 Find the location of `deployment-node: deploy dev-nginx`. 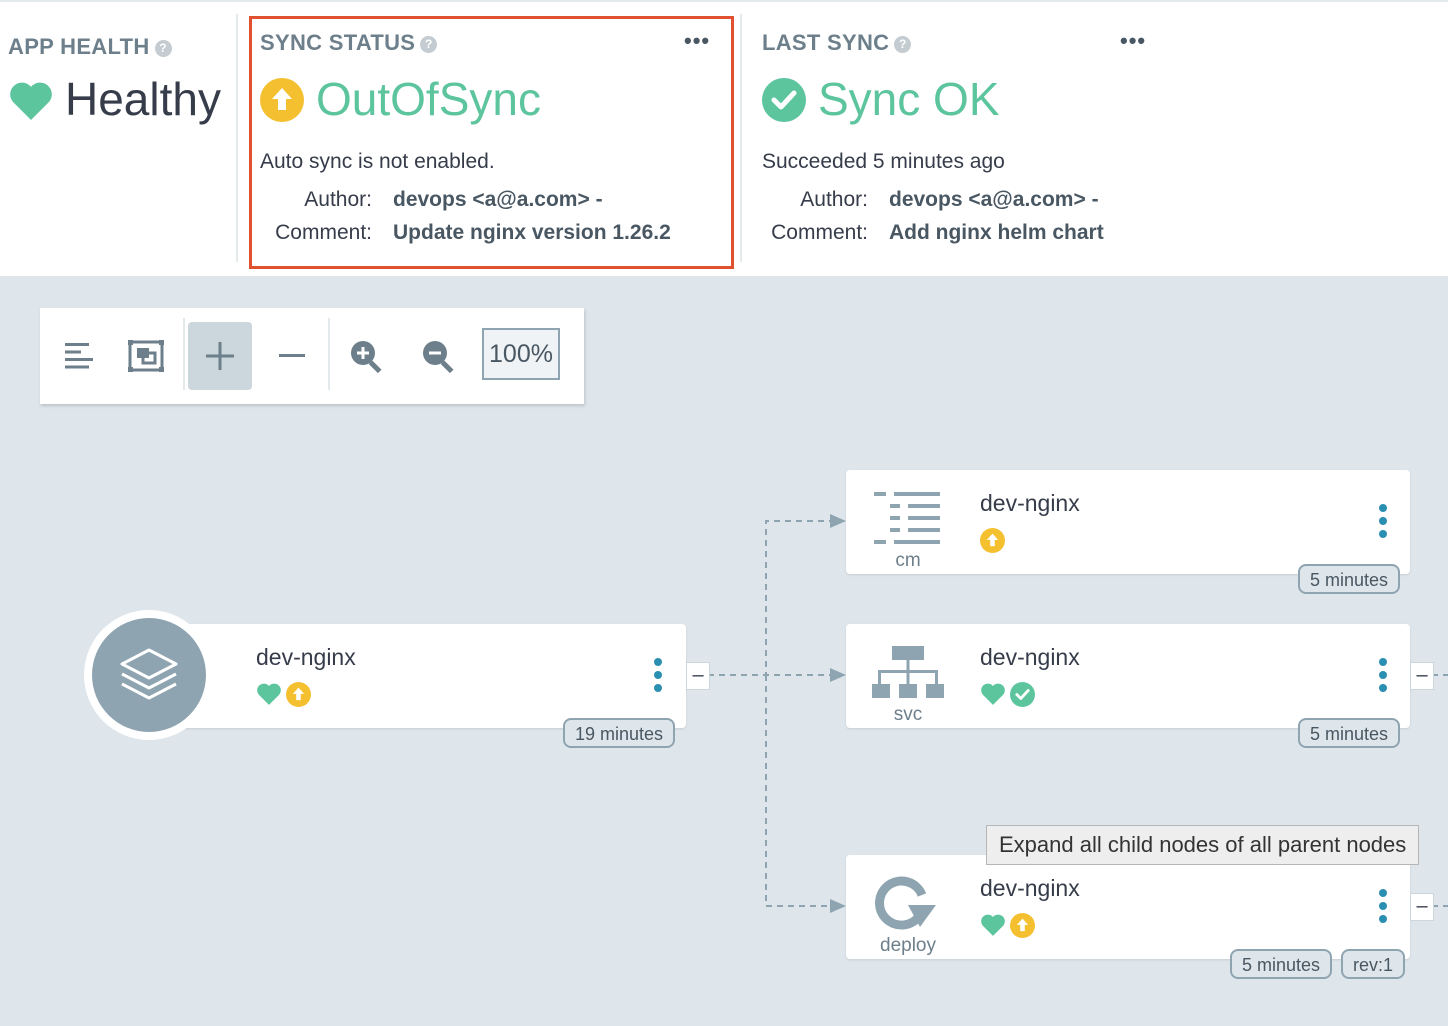

deployment-node: deploy dev-nginx is located at coordinates (1128, 907).